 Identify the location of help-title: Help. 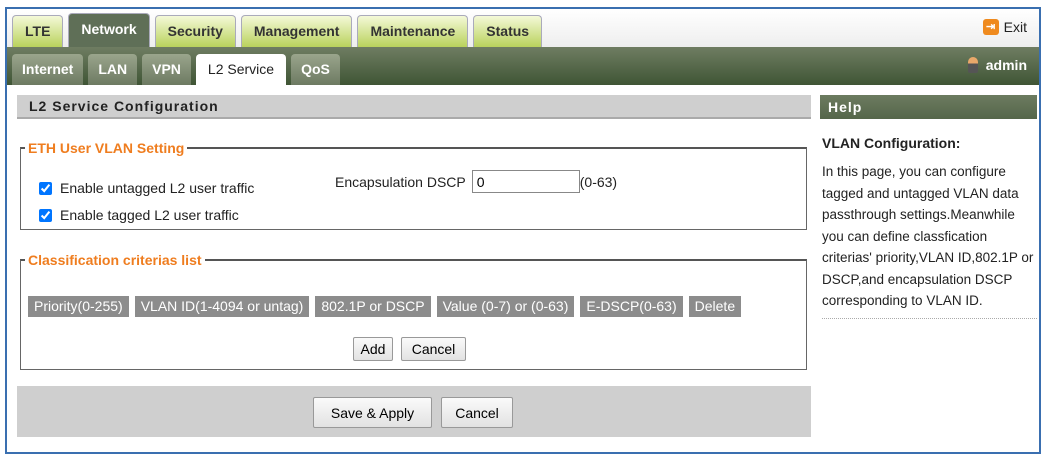
(928, 107).